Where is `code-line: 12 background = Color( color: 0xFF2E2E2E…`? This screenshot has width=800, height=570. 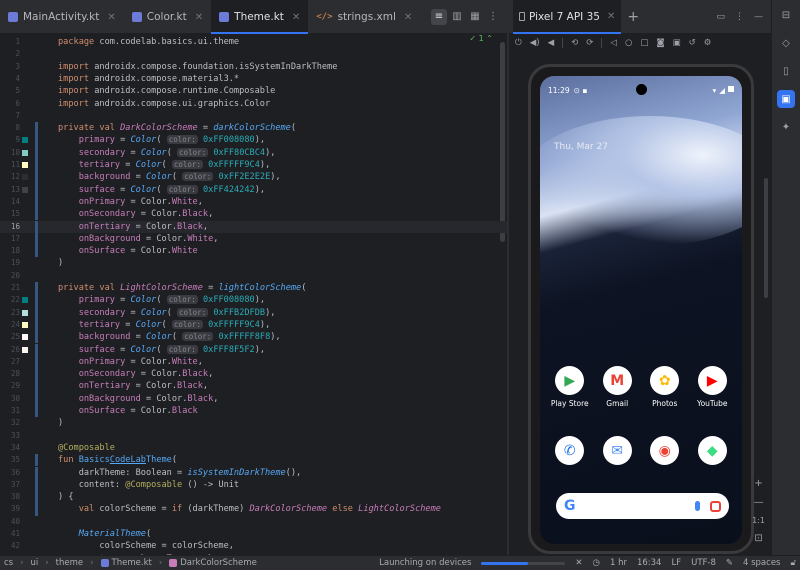 code-line: 12 background = Color( color: 0xFF2E2E2E… is located at coordinates (253, 177).